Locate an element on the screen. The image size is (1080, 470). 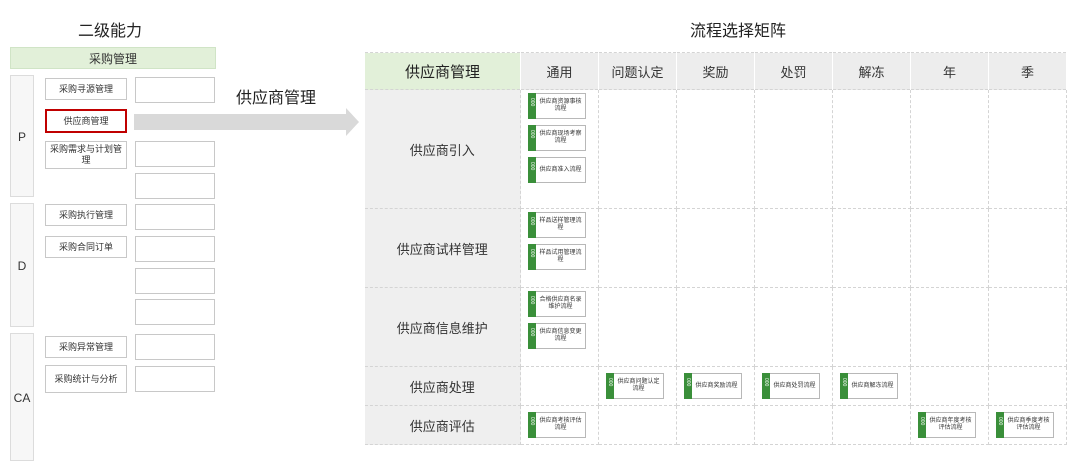
process-card: 000 供应商奖励流程 is located at coordinates (713, 386).